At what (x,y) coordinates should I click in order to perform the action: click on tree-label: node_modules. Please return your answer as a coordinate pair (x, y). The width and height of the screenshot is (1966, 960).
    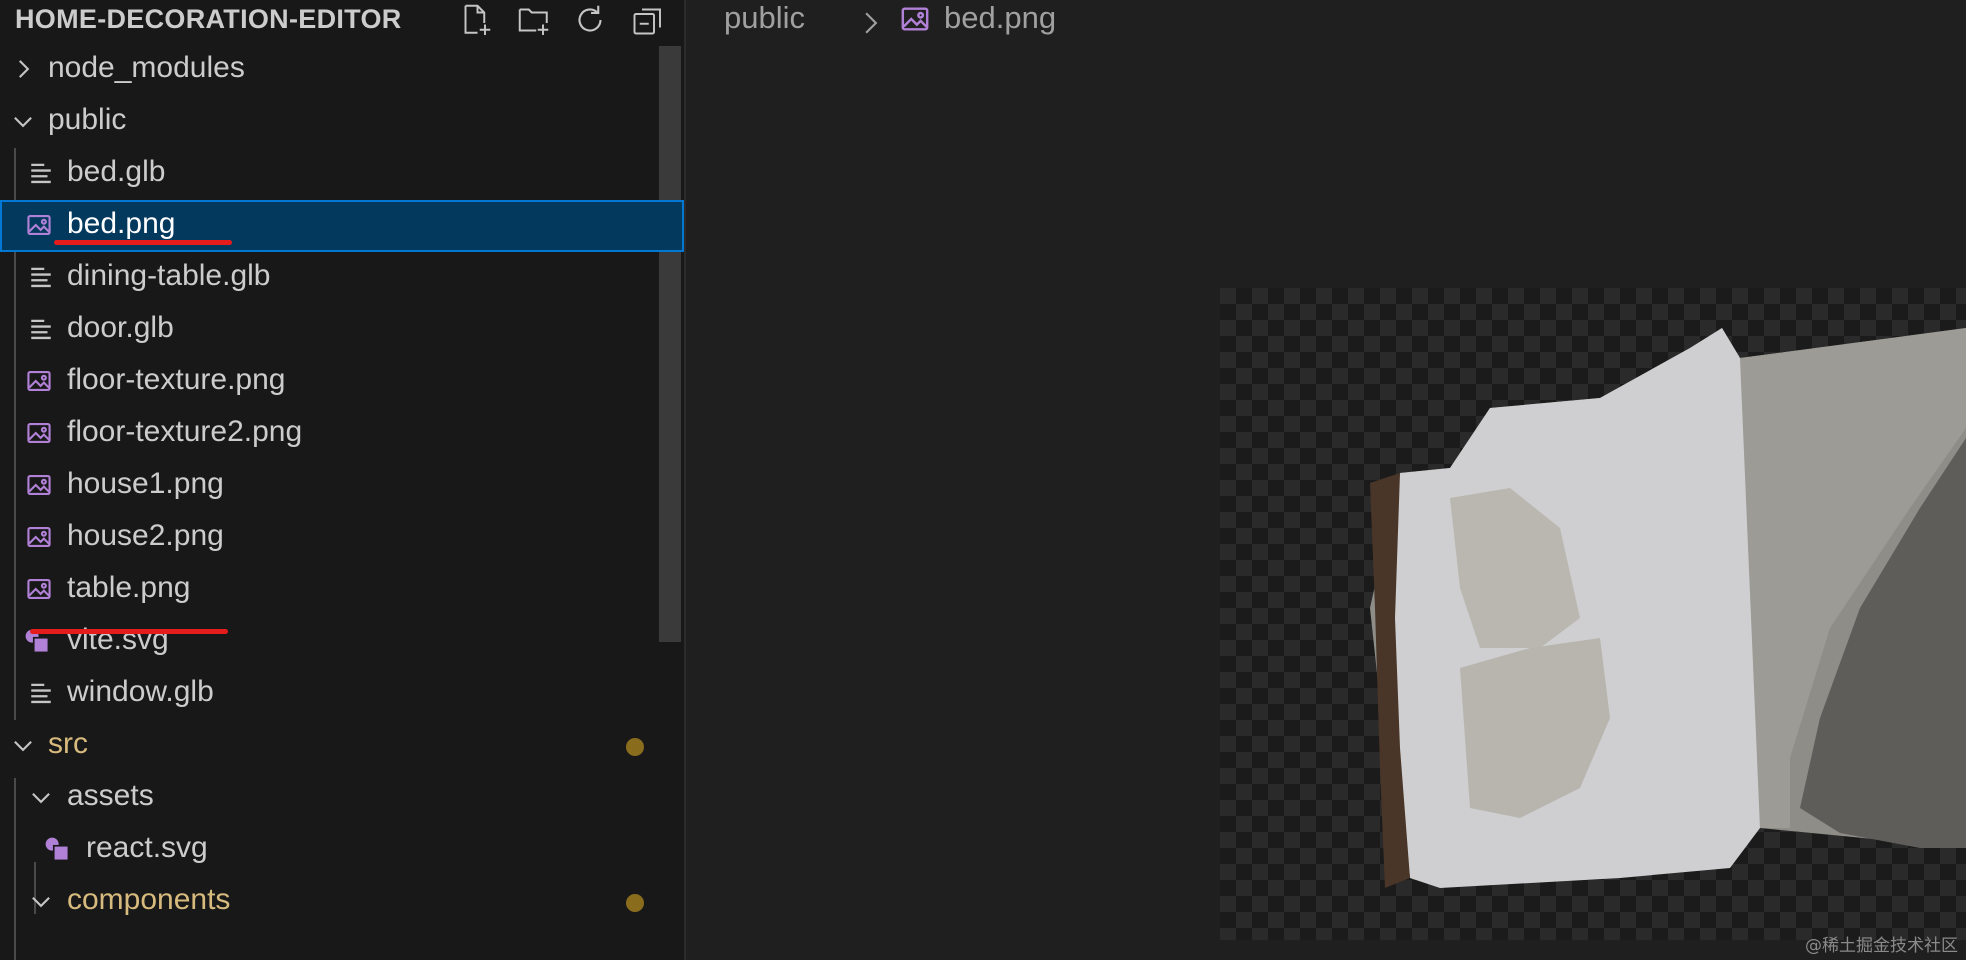
    Looking at the image, I should click on (146, 67).